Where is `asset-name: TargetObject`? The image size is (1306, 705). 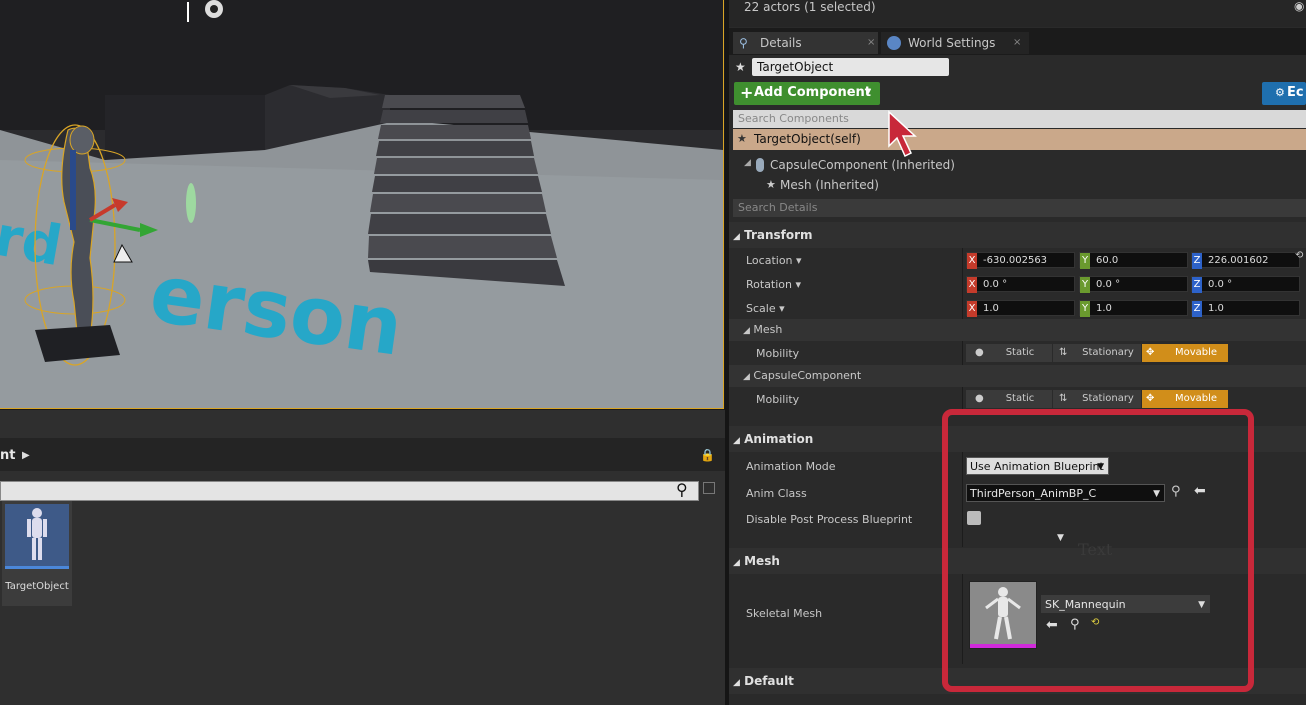
asset-name: TargetObject is located at coordinates (37, 586).